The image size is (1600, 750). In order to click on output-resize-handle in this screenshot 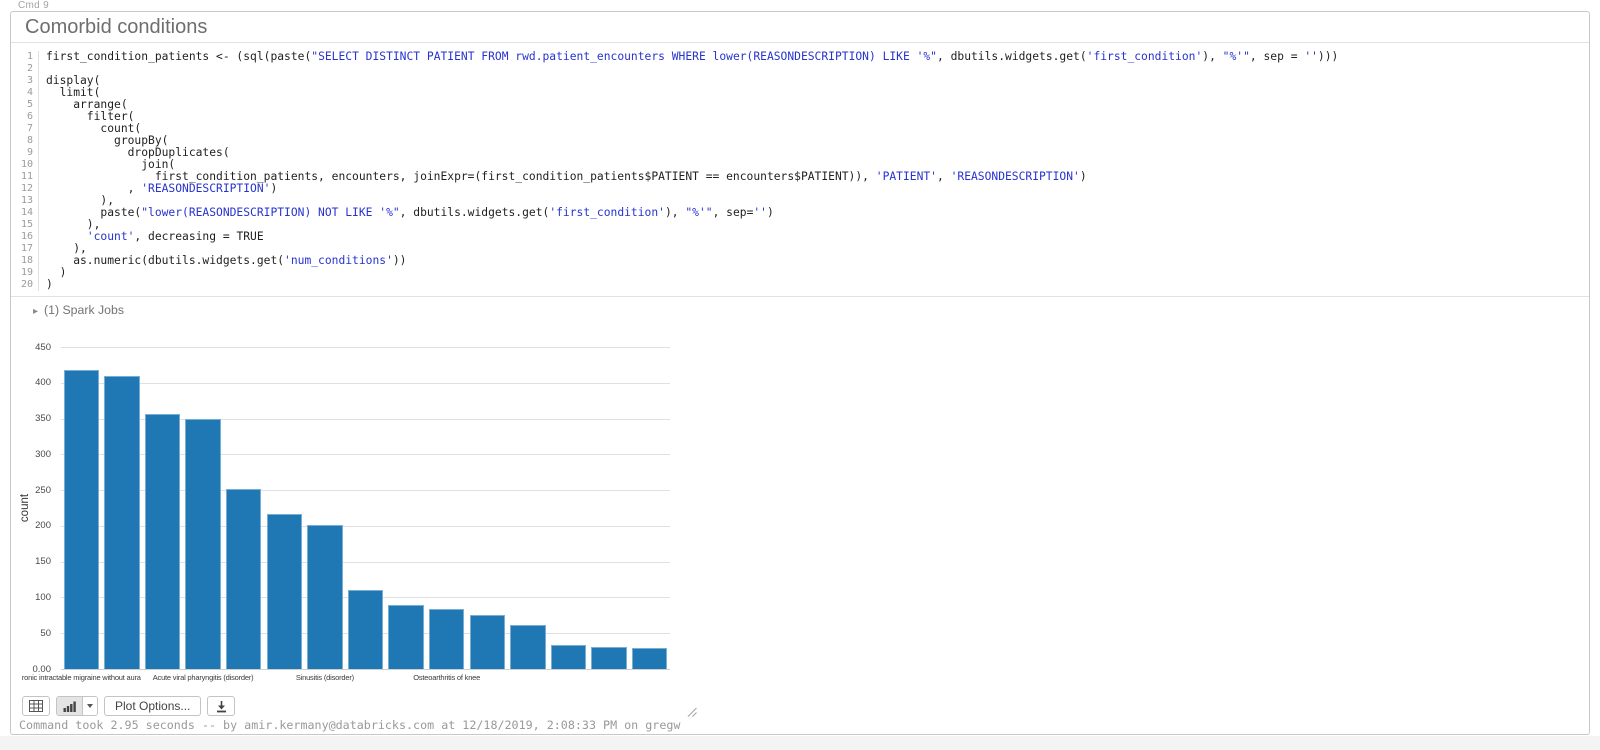, I will do `click(692, 710)`.